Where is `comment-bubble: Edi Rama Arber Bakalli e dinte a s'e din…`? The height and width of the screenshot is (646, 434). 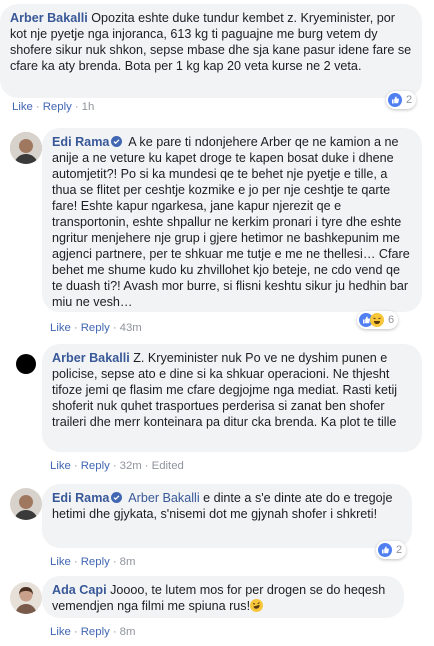
comment-bubble: Edi Rama Arber Bakalli e dinte a s'e din… is located at coordinates (227, 516).